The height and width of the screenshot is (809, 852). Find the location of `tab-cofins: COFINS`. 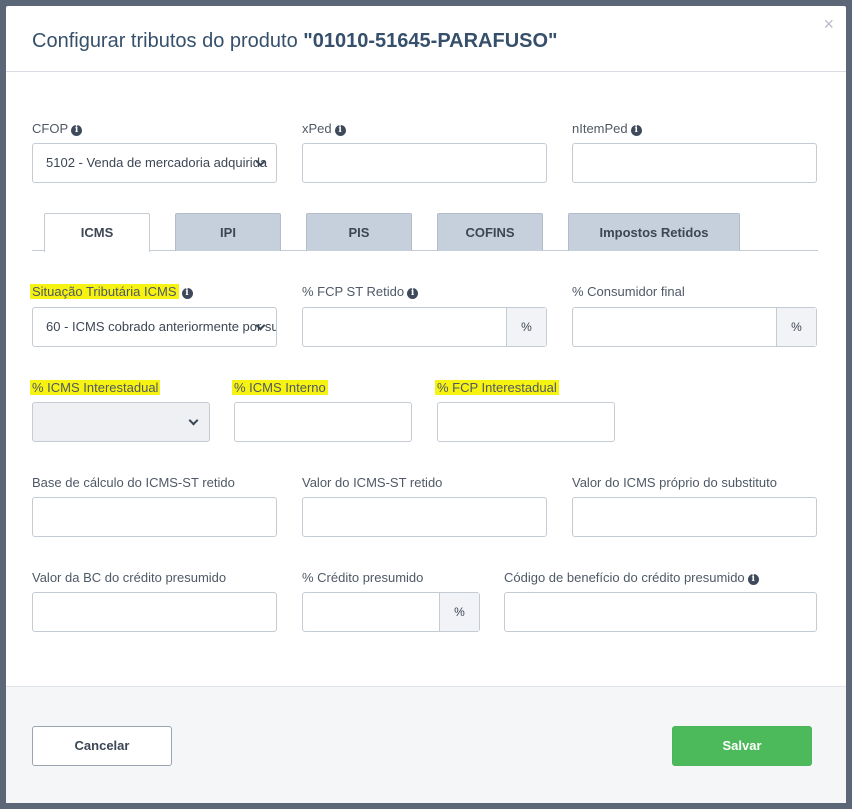

tab-cofins: COFINS is located at coordinates (490, 232).